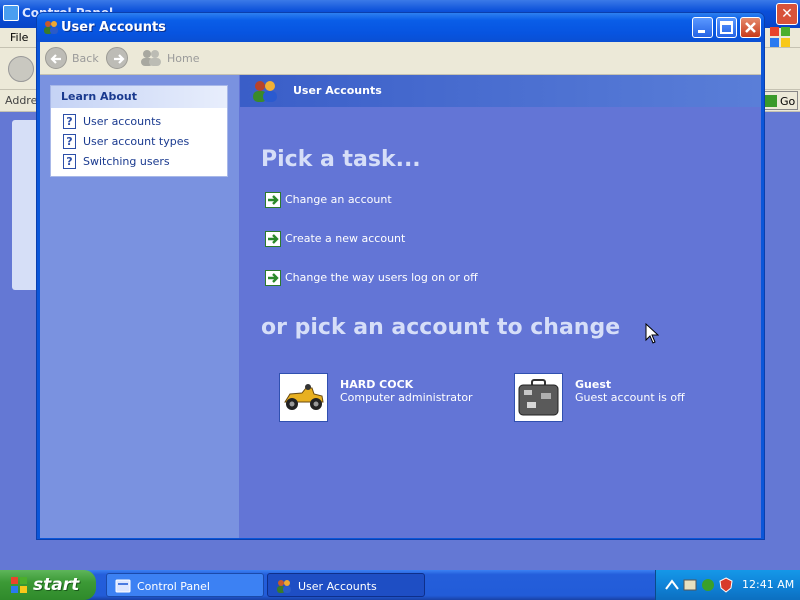 Image resolution: width=800 pixels, height=600 pixels. What do you see at coordinates (690, 585) in the screenshot?
I see `tools-icon` at bounding box center [690, 585].